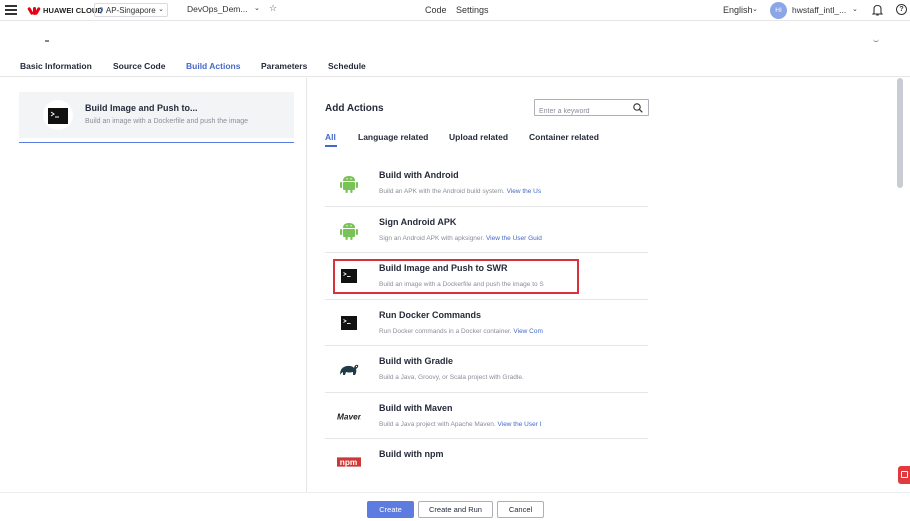 The width and height of the screenshot is (910, 521). Describe the element at coordinates (47, 41) in the screenshot. I see `breadcrumb-fragment` at that location.